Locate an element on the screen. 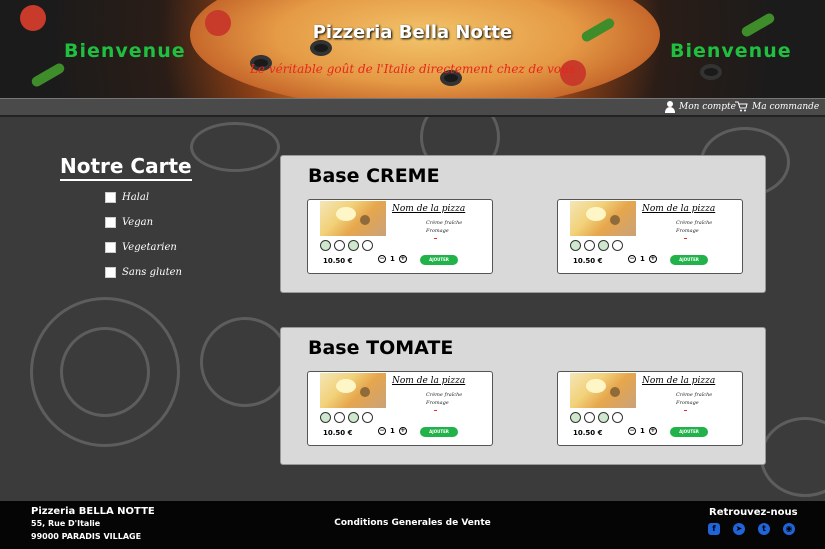 The height and width of the screenshot is (549, 825). menu-title: Notre Carte is located at coordinates (126, 167).